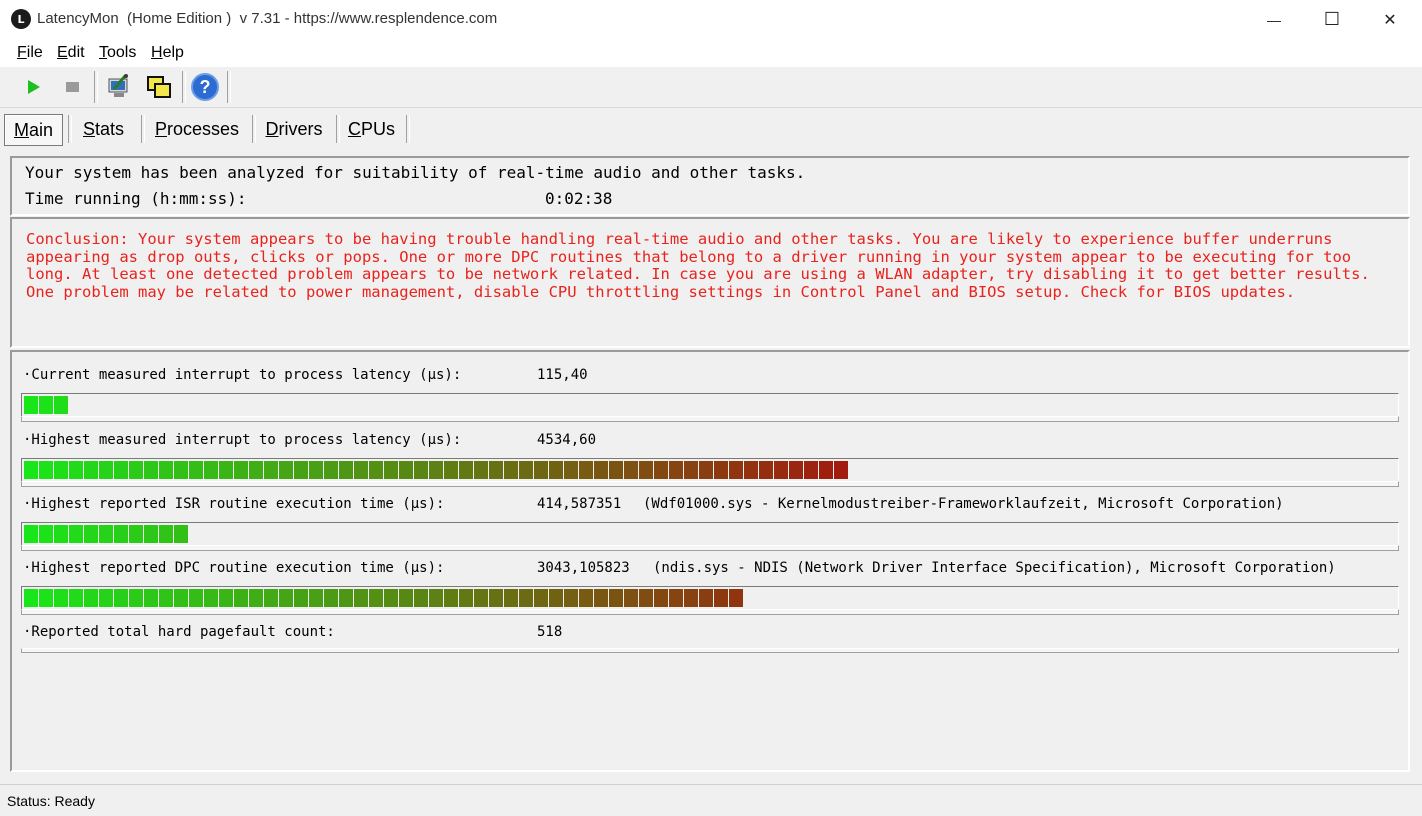 This screenshot has width=1422, height=816. I want to click on windows-button, so click(159, 87).